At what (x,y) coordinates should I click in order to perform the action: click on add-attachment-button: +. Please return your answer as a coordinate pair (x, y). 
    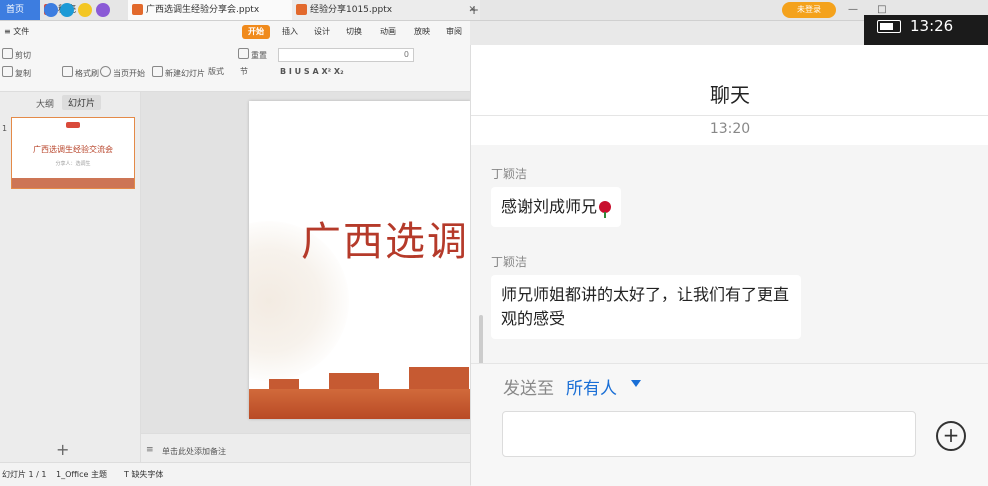
    Looking at the image, I should click on (951, 436).